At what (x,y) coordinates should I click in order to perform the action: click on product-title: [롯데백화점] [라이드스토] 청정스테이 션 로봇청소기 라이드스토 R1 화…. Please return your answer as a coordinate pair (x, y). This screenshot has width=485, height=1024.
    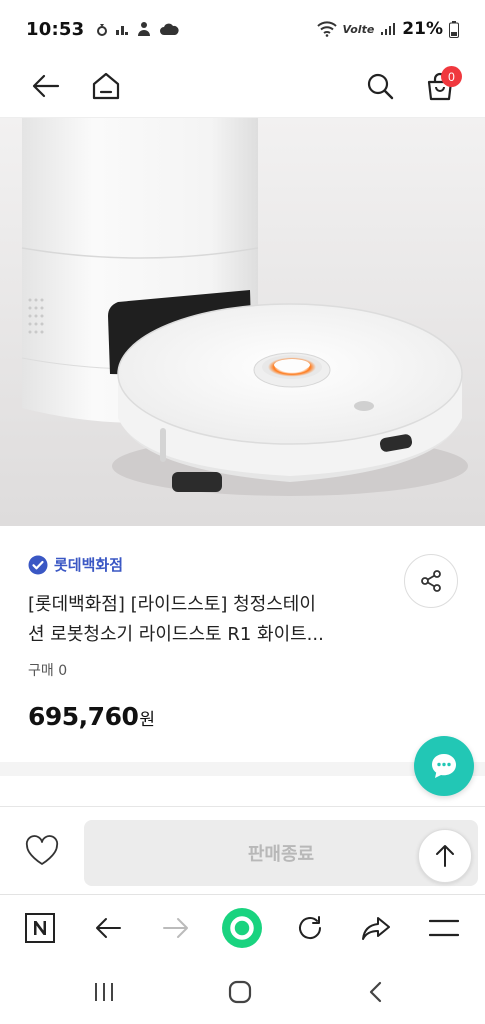
    Looking at the image, I should click on (213, 620).